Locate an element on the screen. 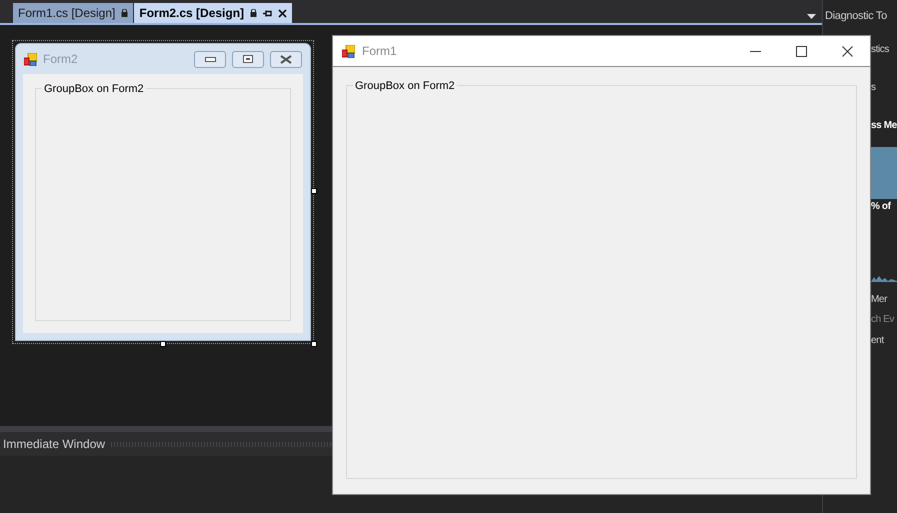 This screenshot has height=513, width=897. form-title: Form2 is located at coordinates (60, 59).